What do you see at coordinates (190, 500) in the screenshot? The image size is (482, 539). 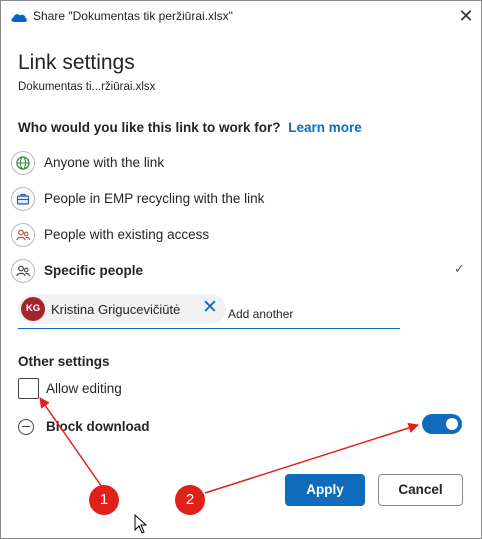 I see `annotation-badge-2: 2` at bounding box center [190, 500].